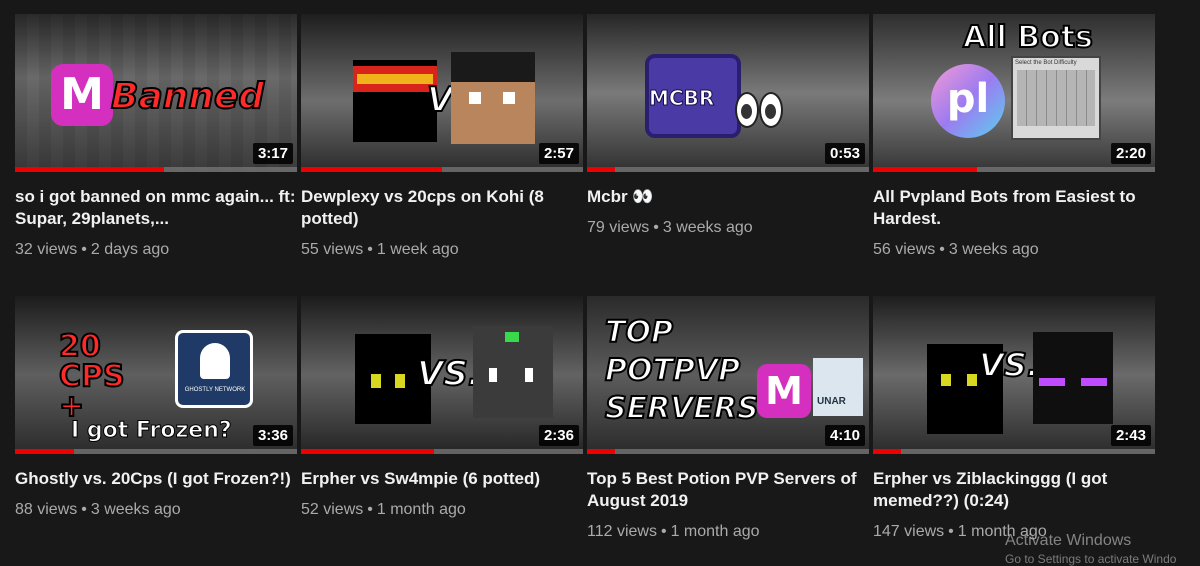  I want to click on view-count: 147 views, so click(909, 531).